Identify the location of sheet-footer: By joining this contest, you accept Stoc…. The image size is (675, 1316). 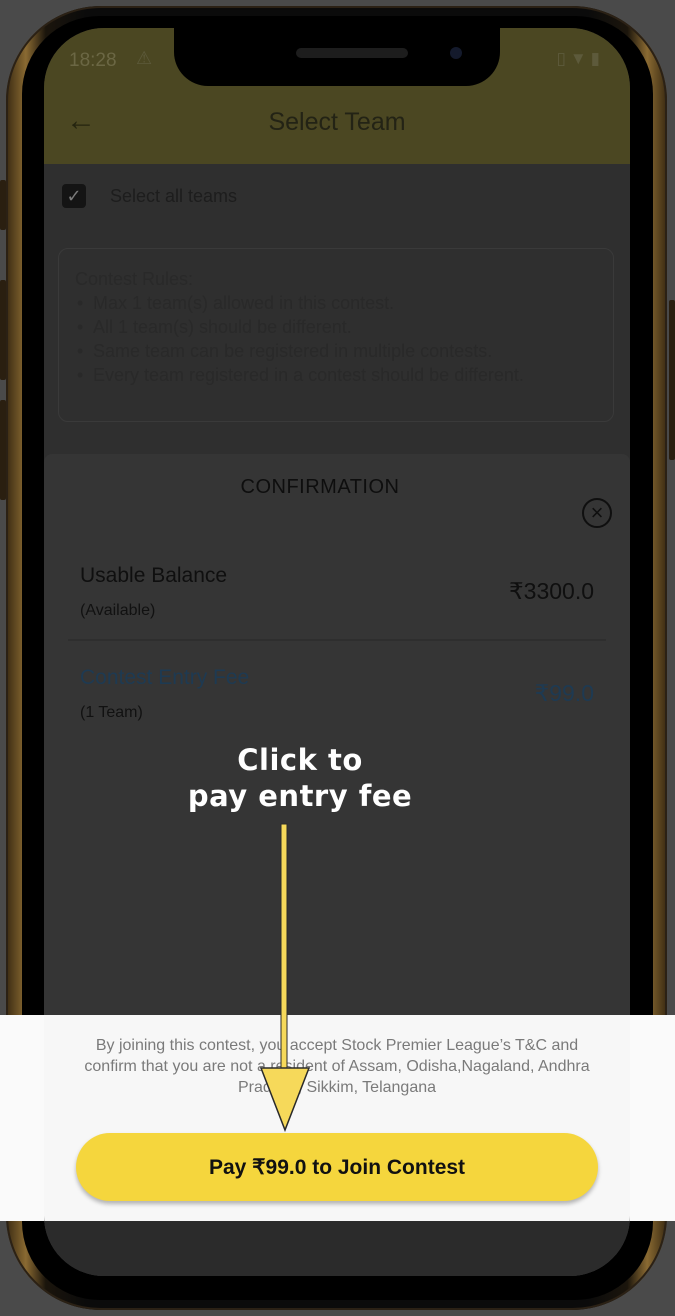
(337, 1118).